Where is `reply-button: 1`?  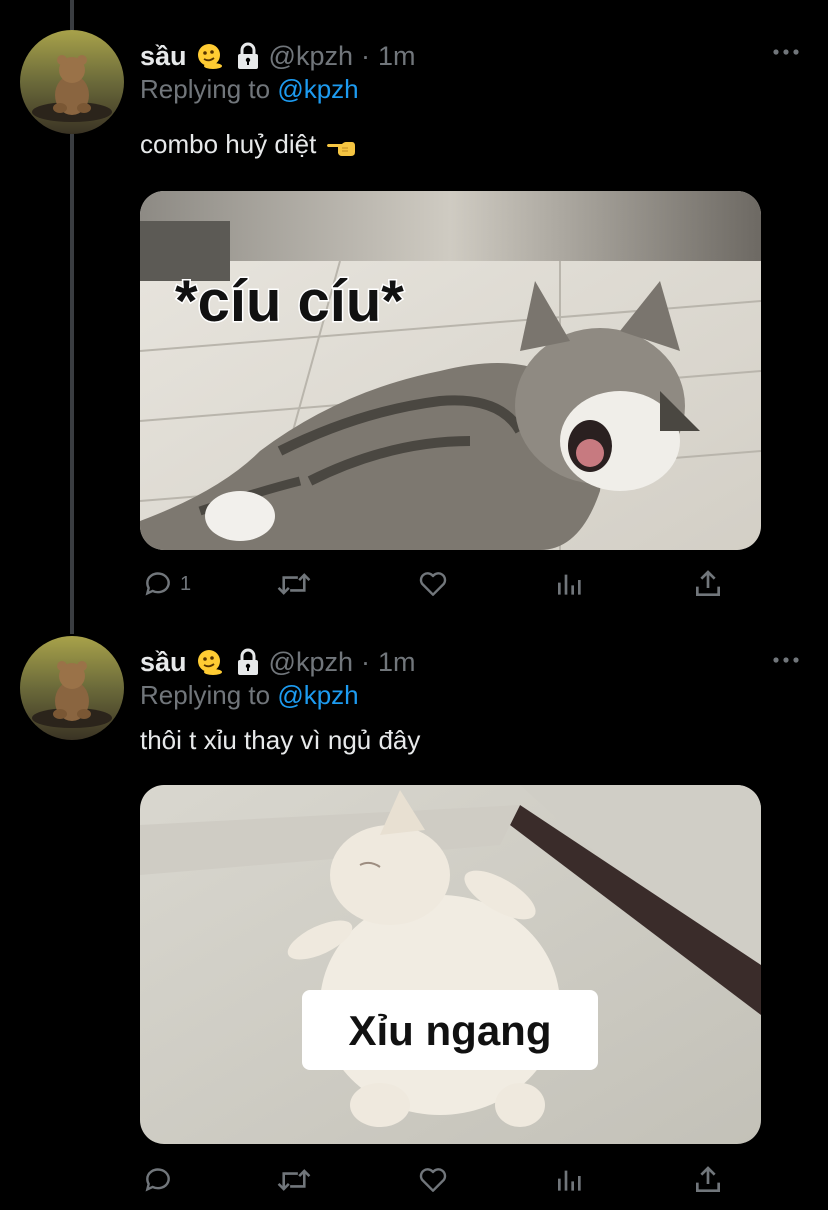 reply-button: 1 is located at coordinates (166, 584).